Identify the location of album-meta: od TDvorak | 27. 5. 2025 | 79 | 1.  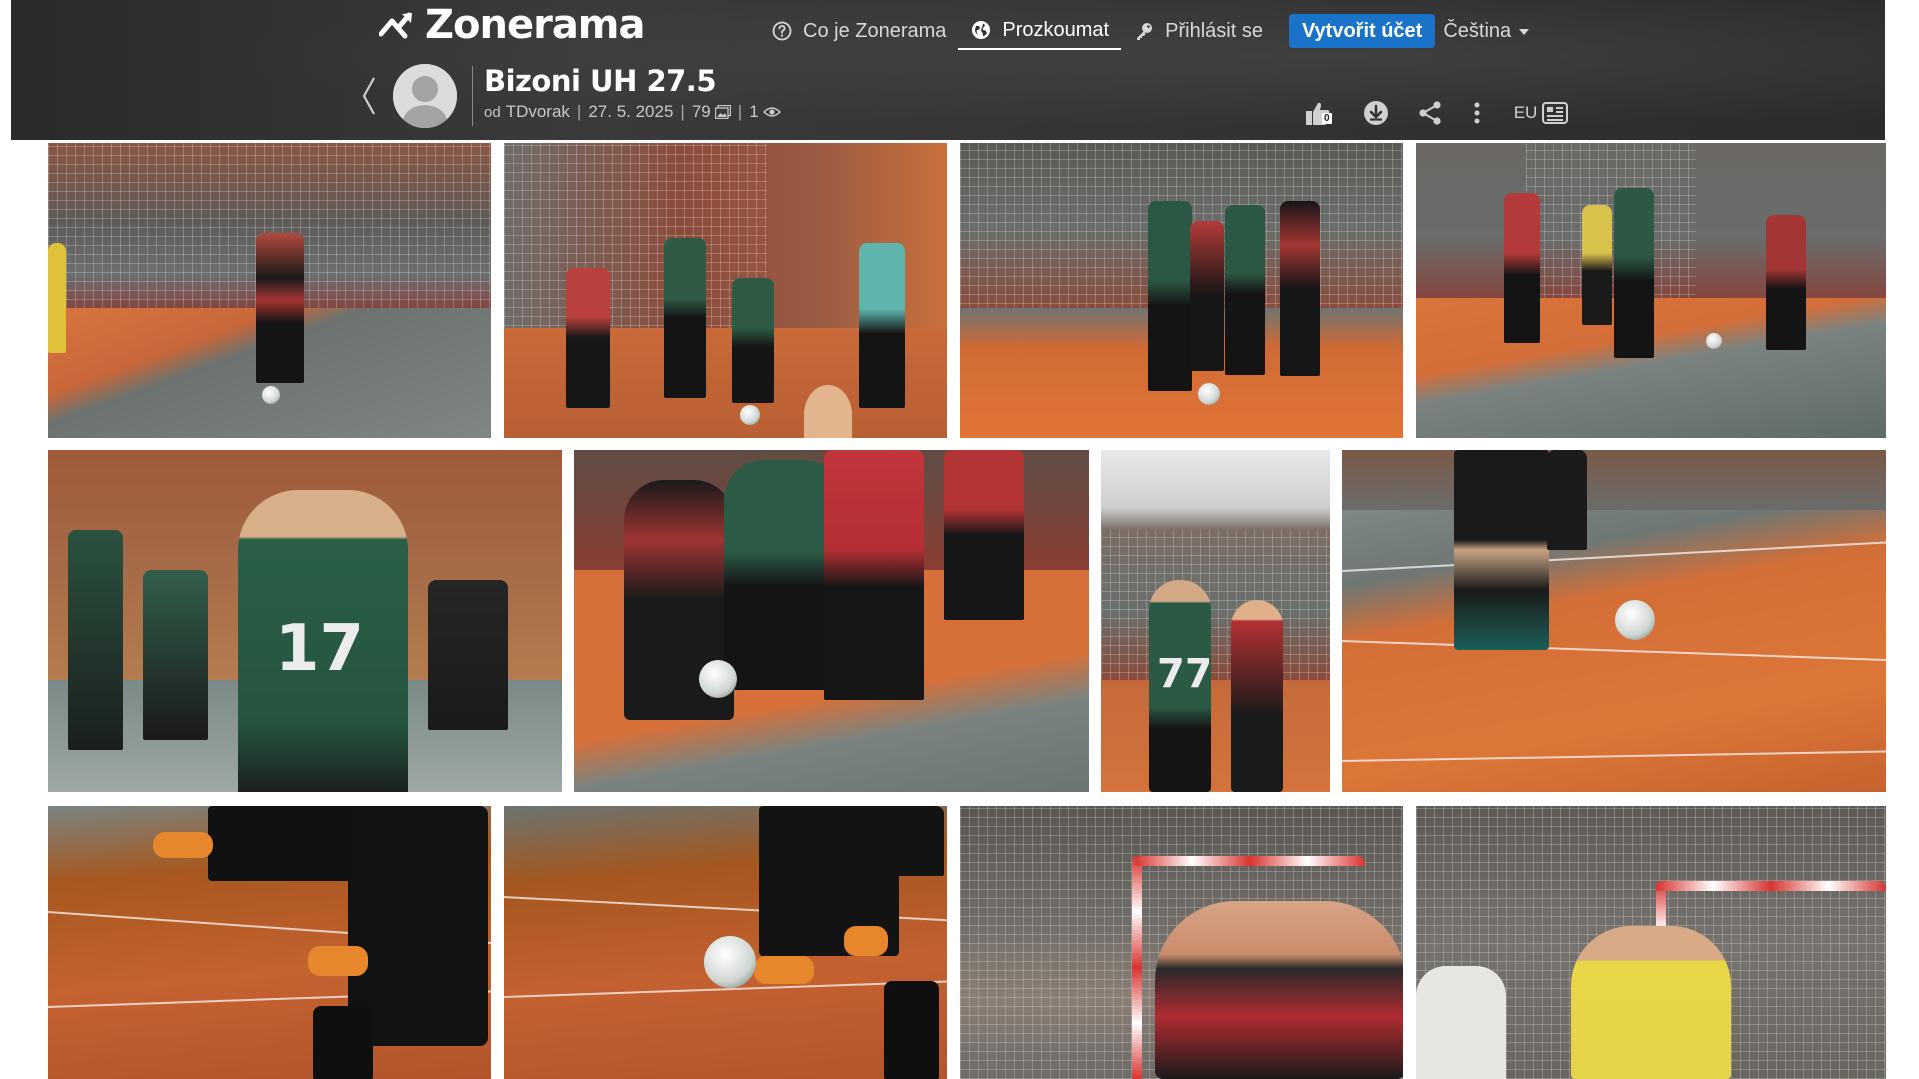
(632, 112).